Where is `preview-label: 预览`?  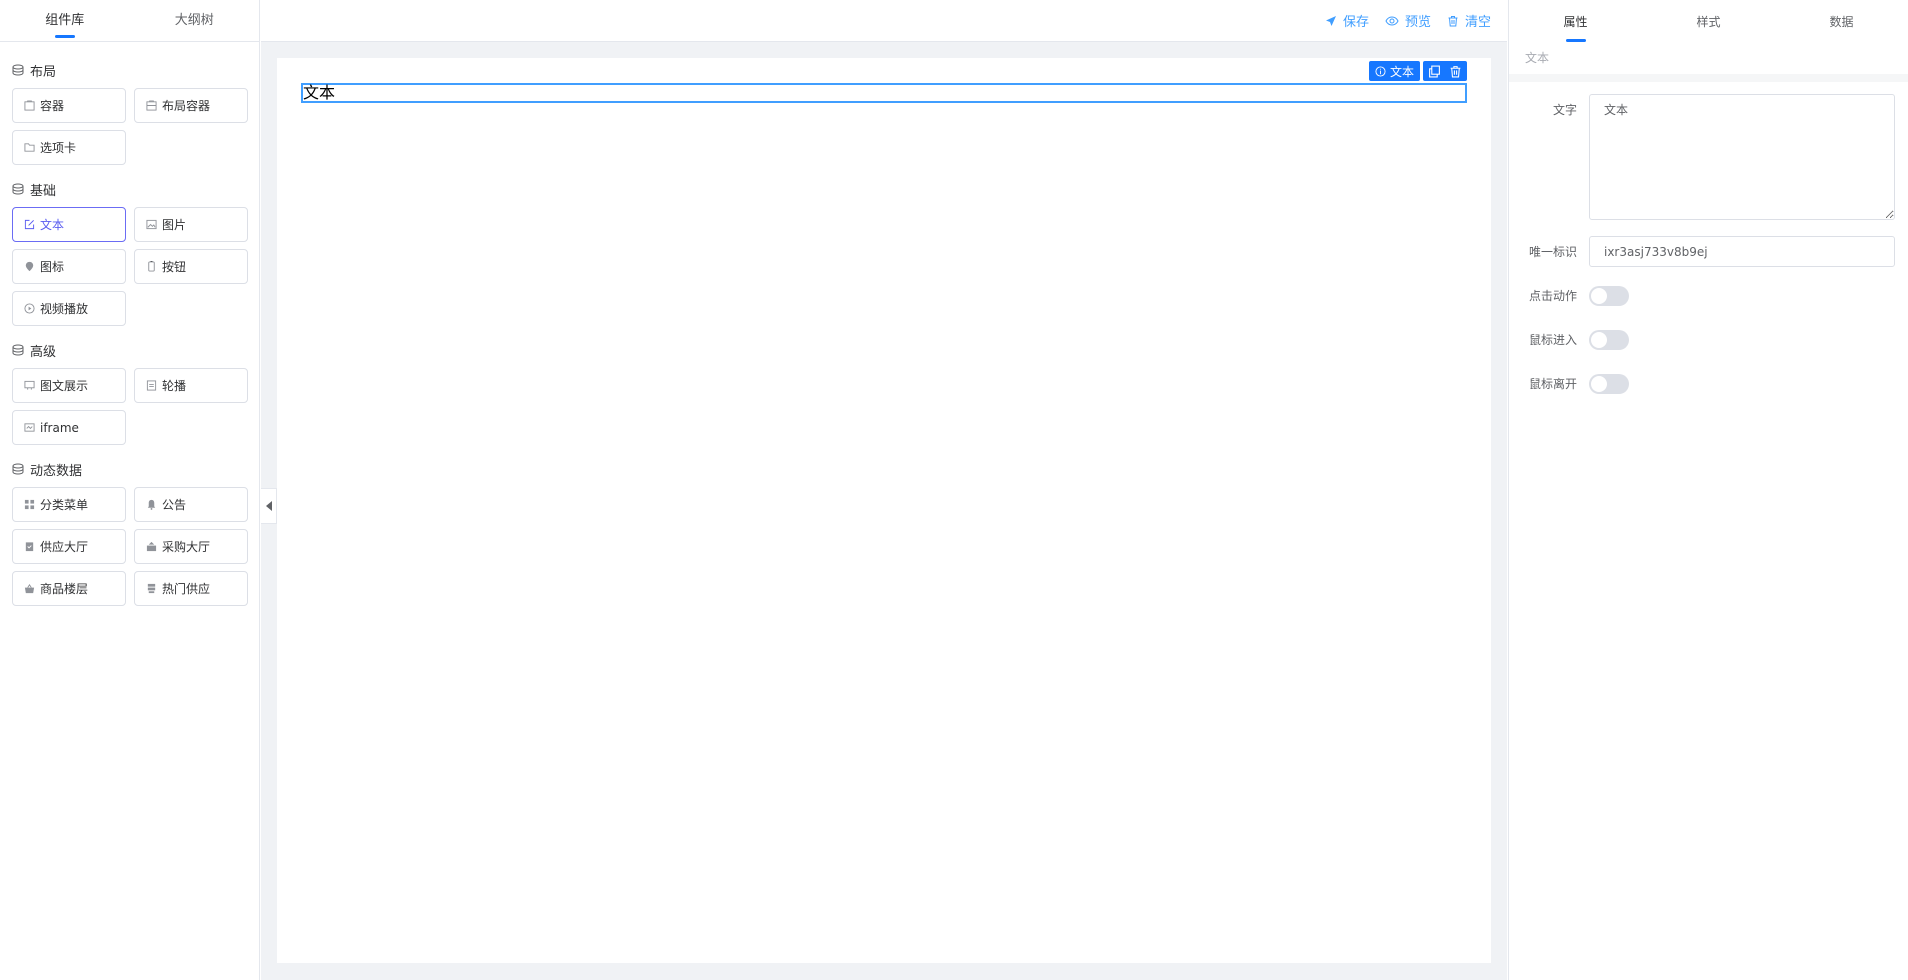 preview-label: 预览 is located at coordinates (1417, 22).